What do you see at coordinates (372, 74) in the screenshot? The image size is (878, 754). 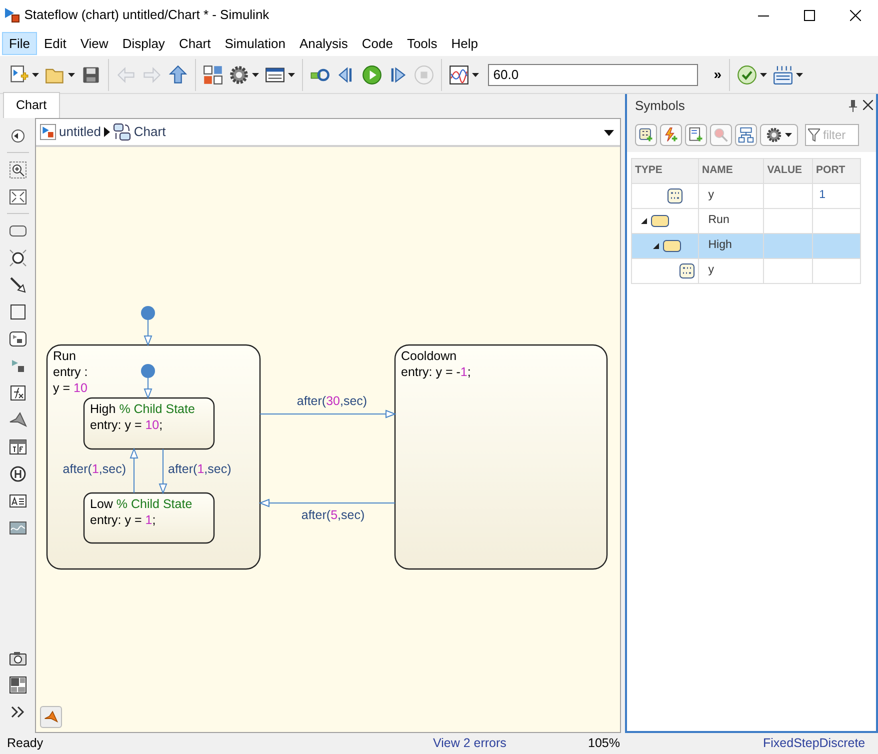 I see `play-icon` at bounding box center [372, 74].